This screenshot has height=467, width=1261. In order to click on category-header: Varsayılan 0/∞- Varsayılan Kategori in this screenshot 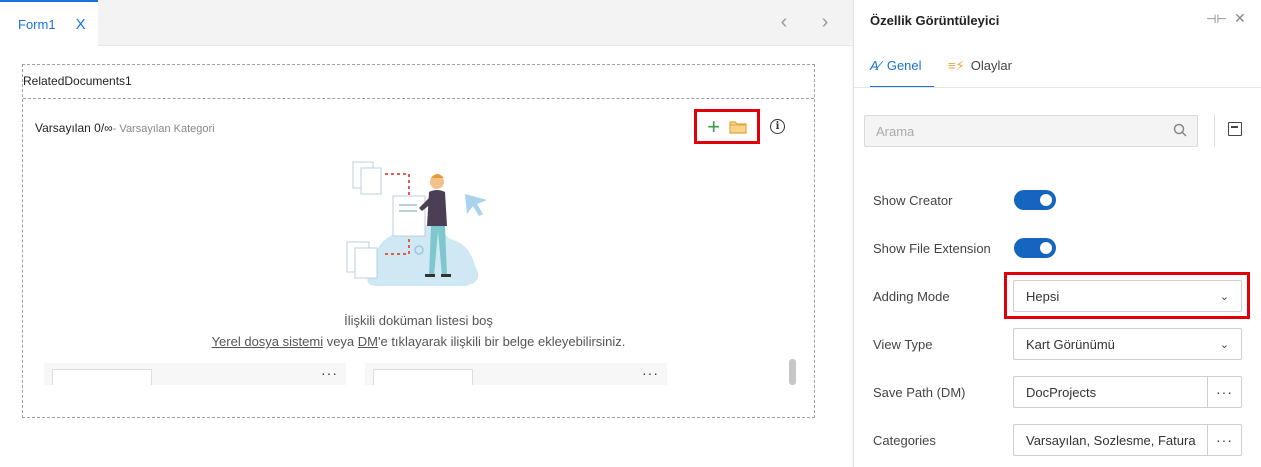, I will do `click(125, 128)`.